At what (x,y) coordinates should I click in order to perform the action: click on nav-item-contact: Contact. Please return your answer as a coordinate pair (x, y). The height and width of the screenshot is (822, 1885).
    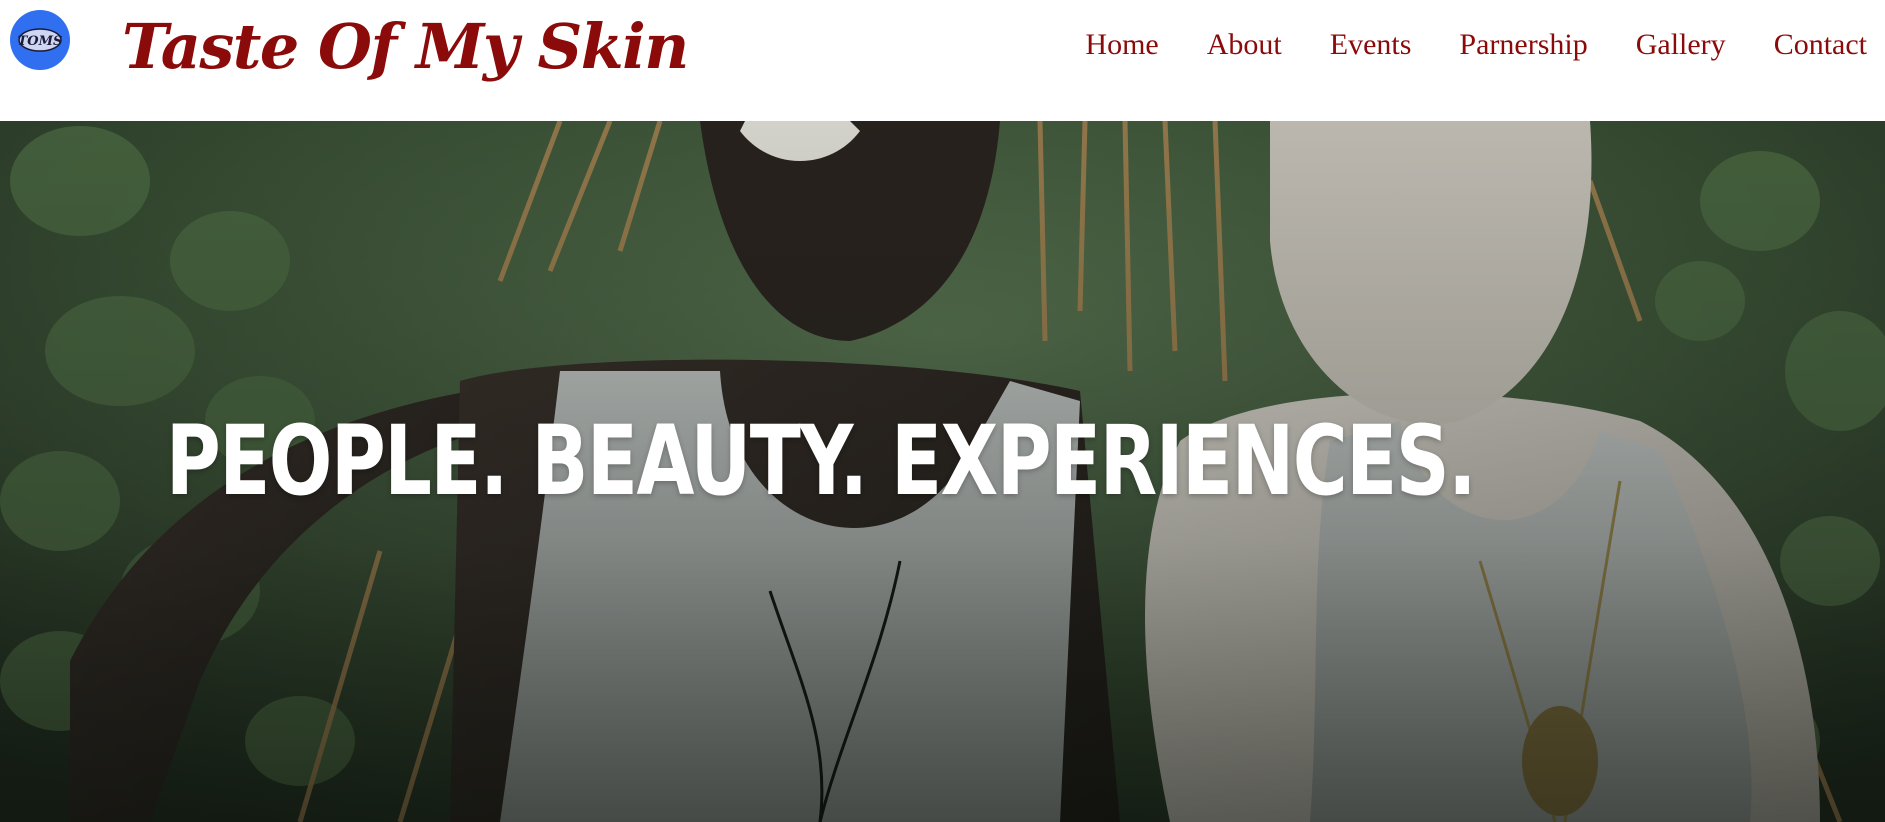
    Looking at the image, I should click on (1808, 45).